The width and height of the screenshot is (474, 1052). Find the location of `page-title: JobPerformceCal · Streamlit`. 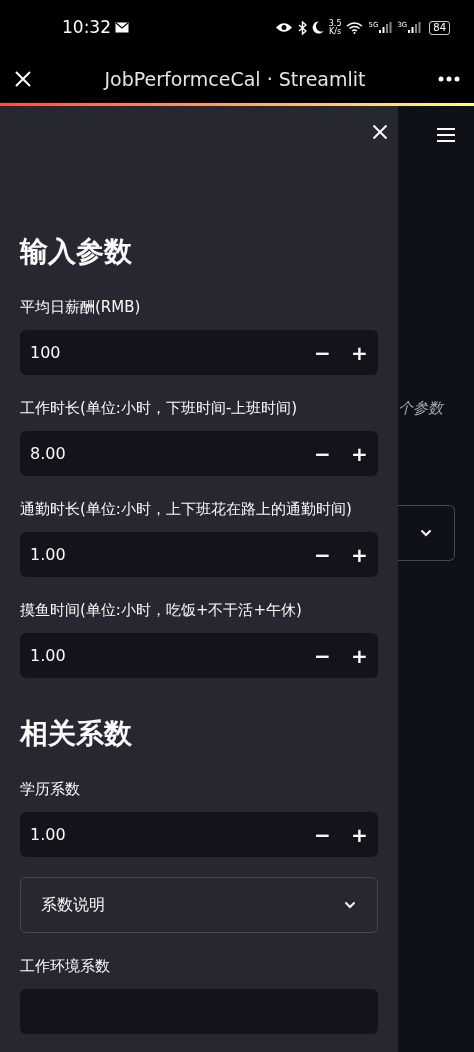

page-title: JobPerformceCal · Streamlit is located at coordinates (235, 79).